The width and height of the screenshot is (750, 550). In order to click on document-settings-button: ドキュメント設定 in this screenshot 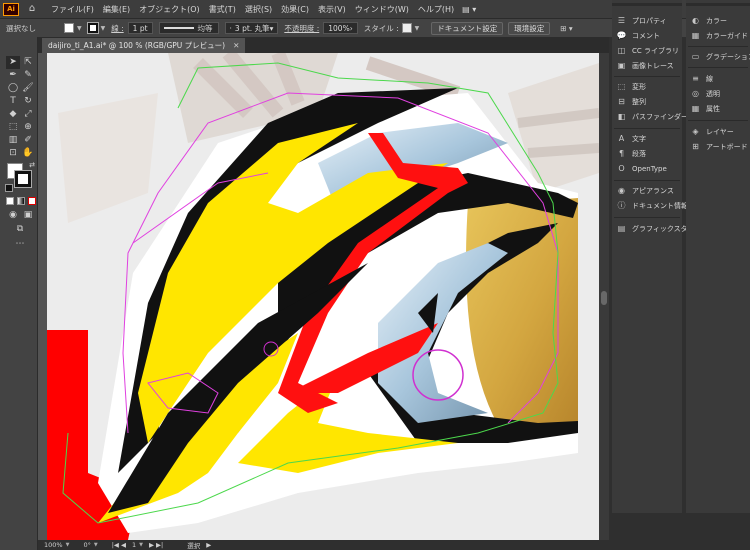, I will do `click(467, 28)`.